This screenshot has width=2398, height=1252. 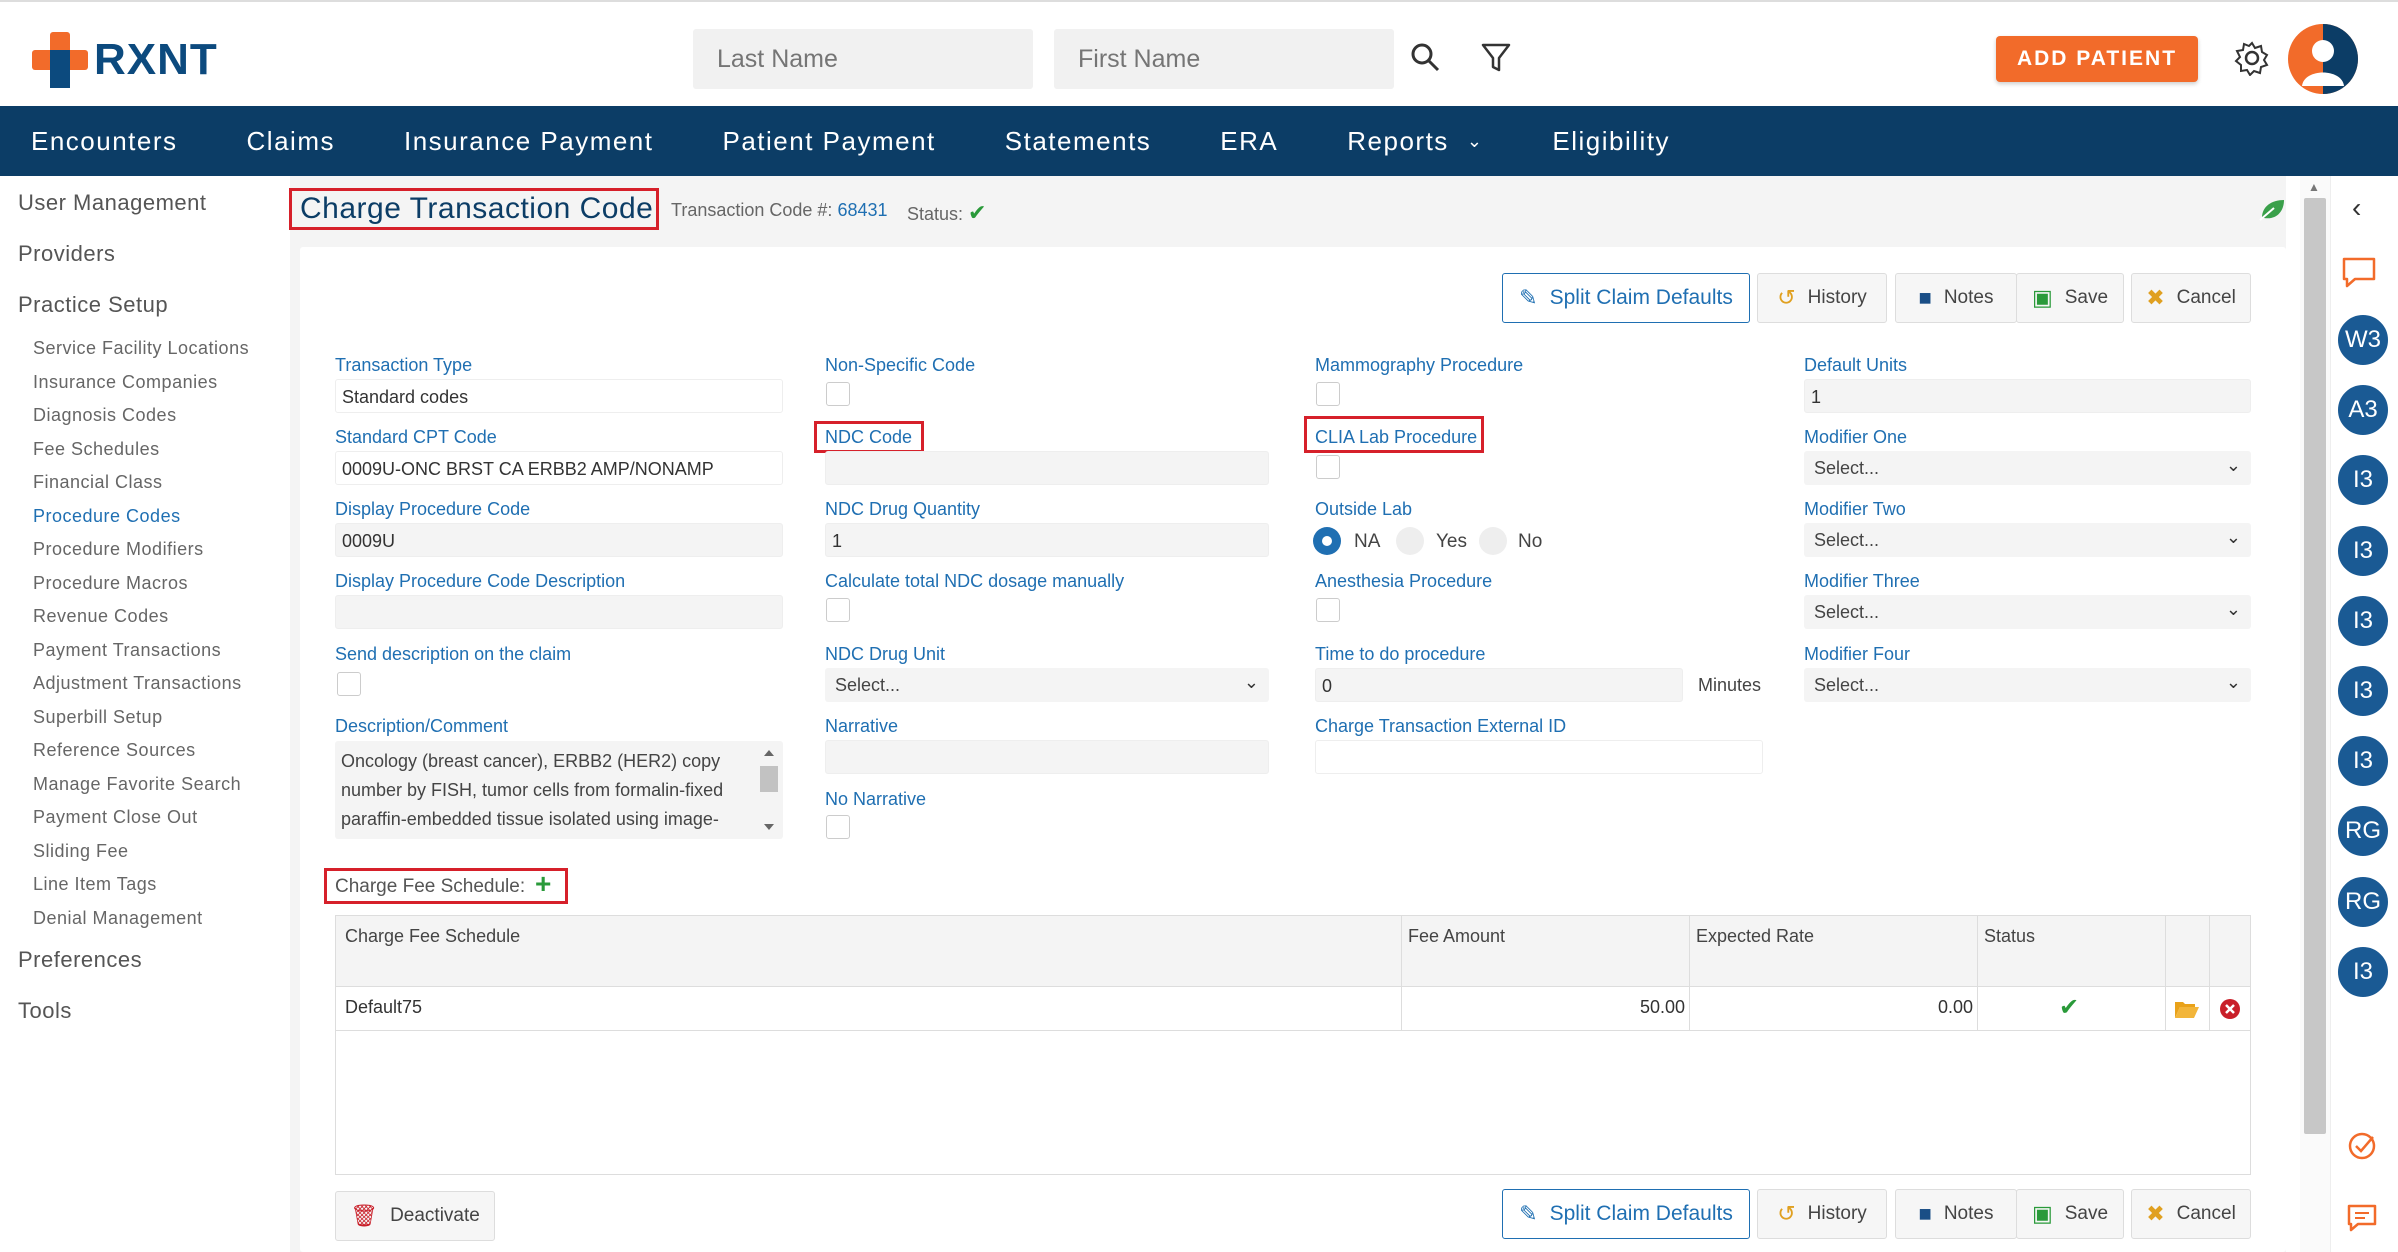 What do you see at coordinates (529, 141) in the screenshot?
I see `nav-insurance-payment: Insurance Payment` at bounding box center [529, 141].